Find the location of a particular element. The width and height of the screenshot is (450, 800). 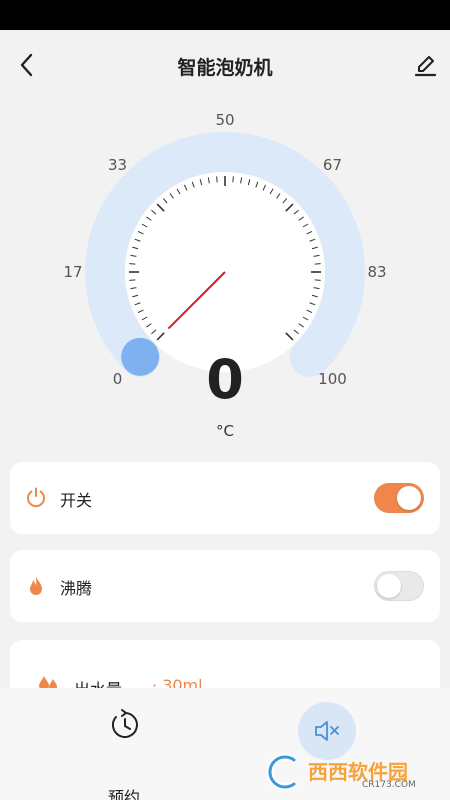

edit-button is located at coordinates (425, 65).